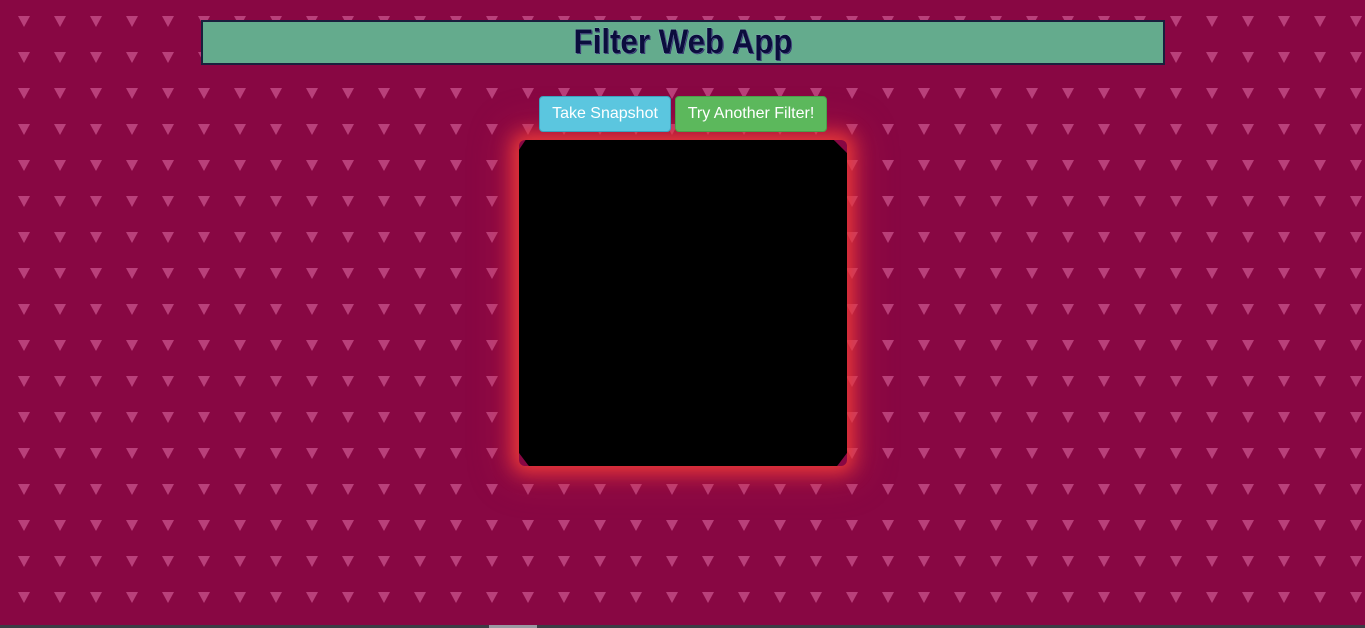 The height and width of the screenshot is (628, 1365). Describe the element at coordinates (683, 303) in the screenshot. I see `webcam-video-canvas` at that location.